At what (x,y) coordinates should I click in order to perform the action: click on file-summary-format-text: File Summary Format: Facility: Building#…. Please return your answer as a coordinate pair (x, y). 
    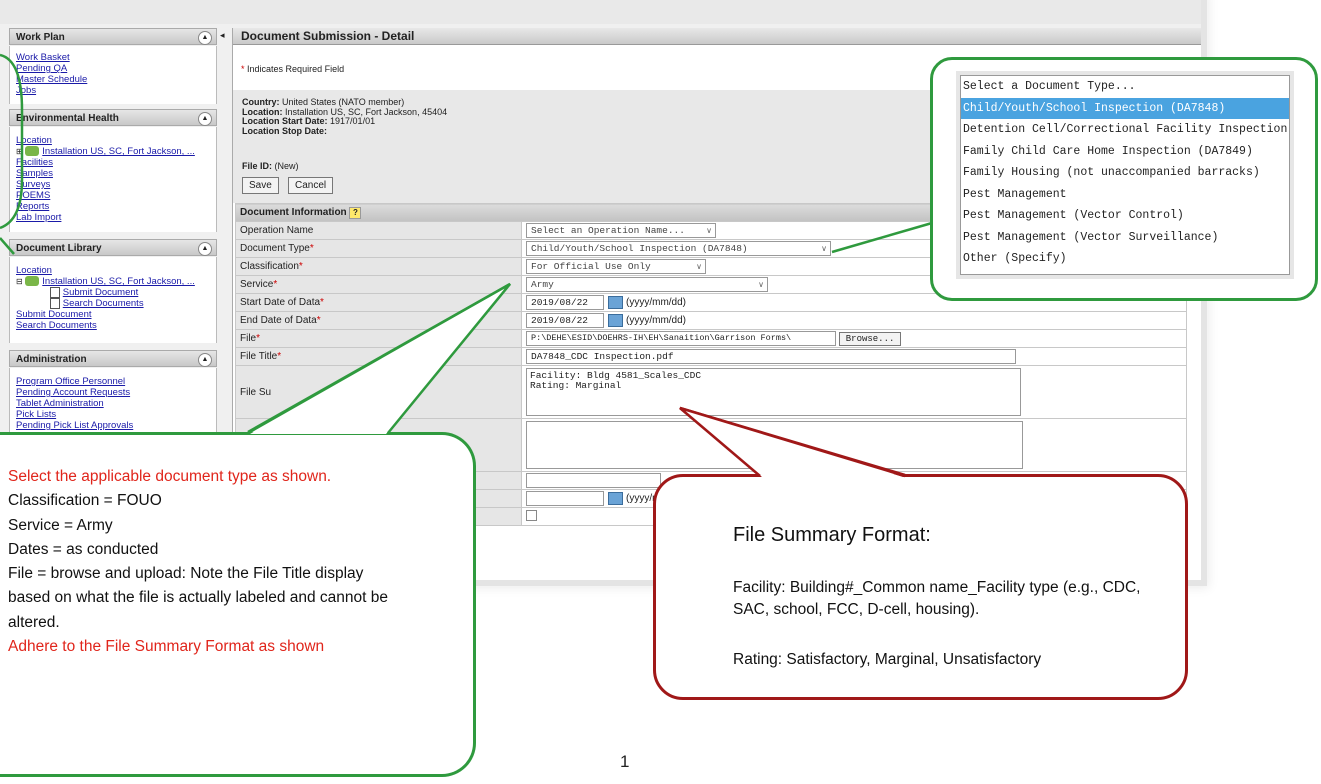
    Looking at the image, I should click on (953, 585).